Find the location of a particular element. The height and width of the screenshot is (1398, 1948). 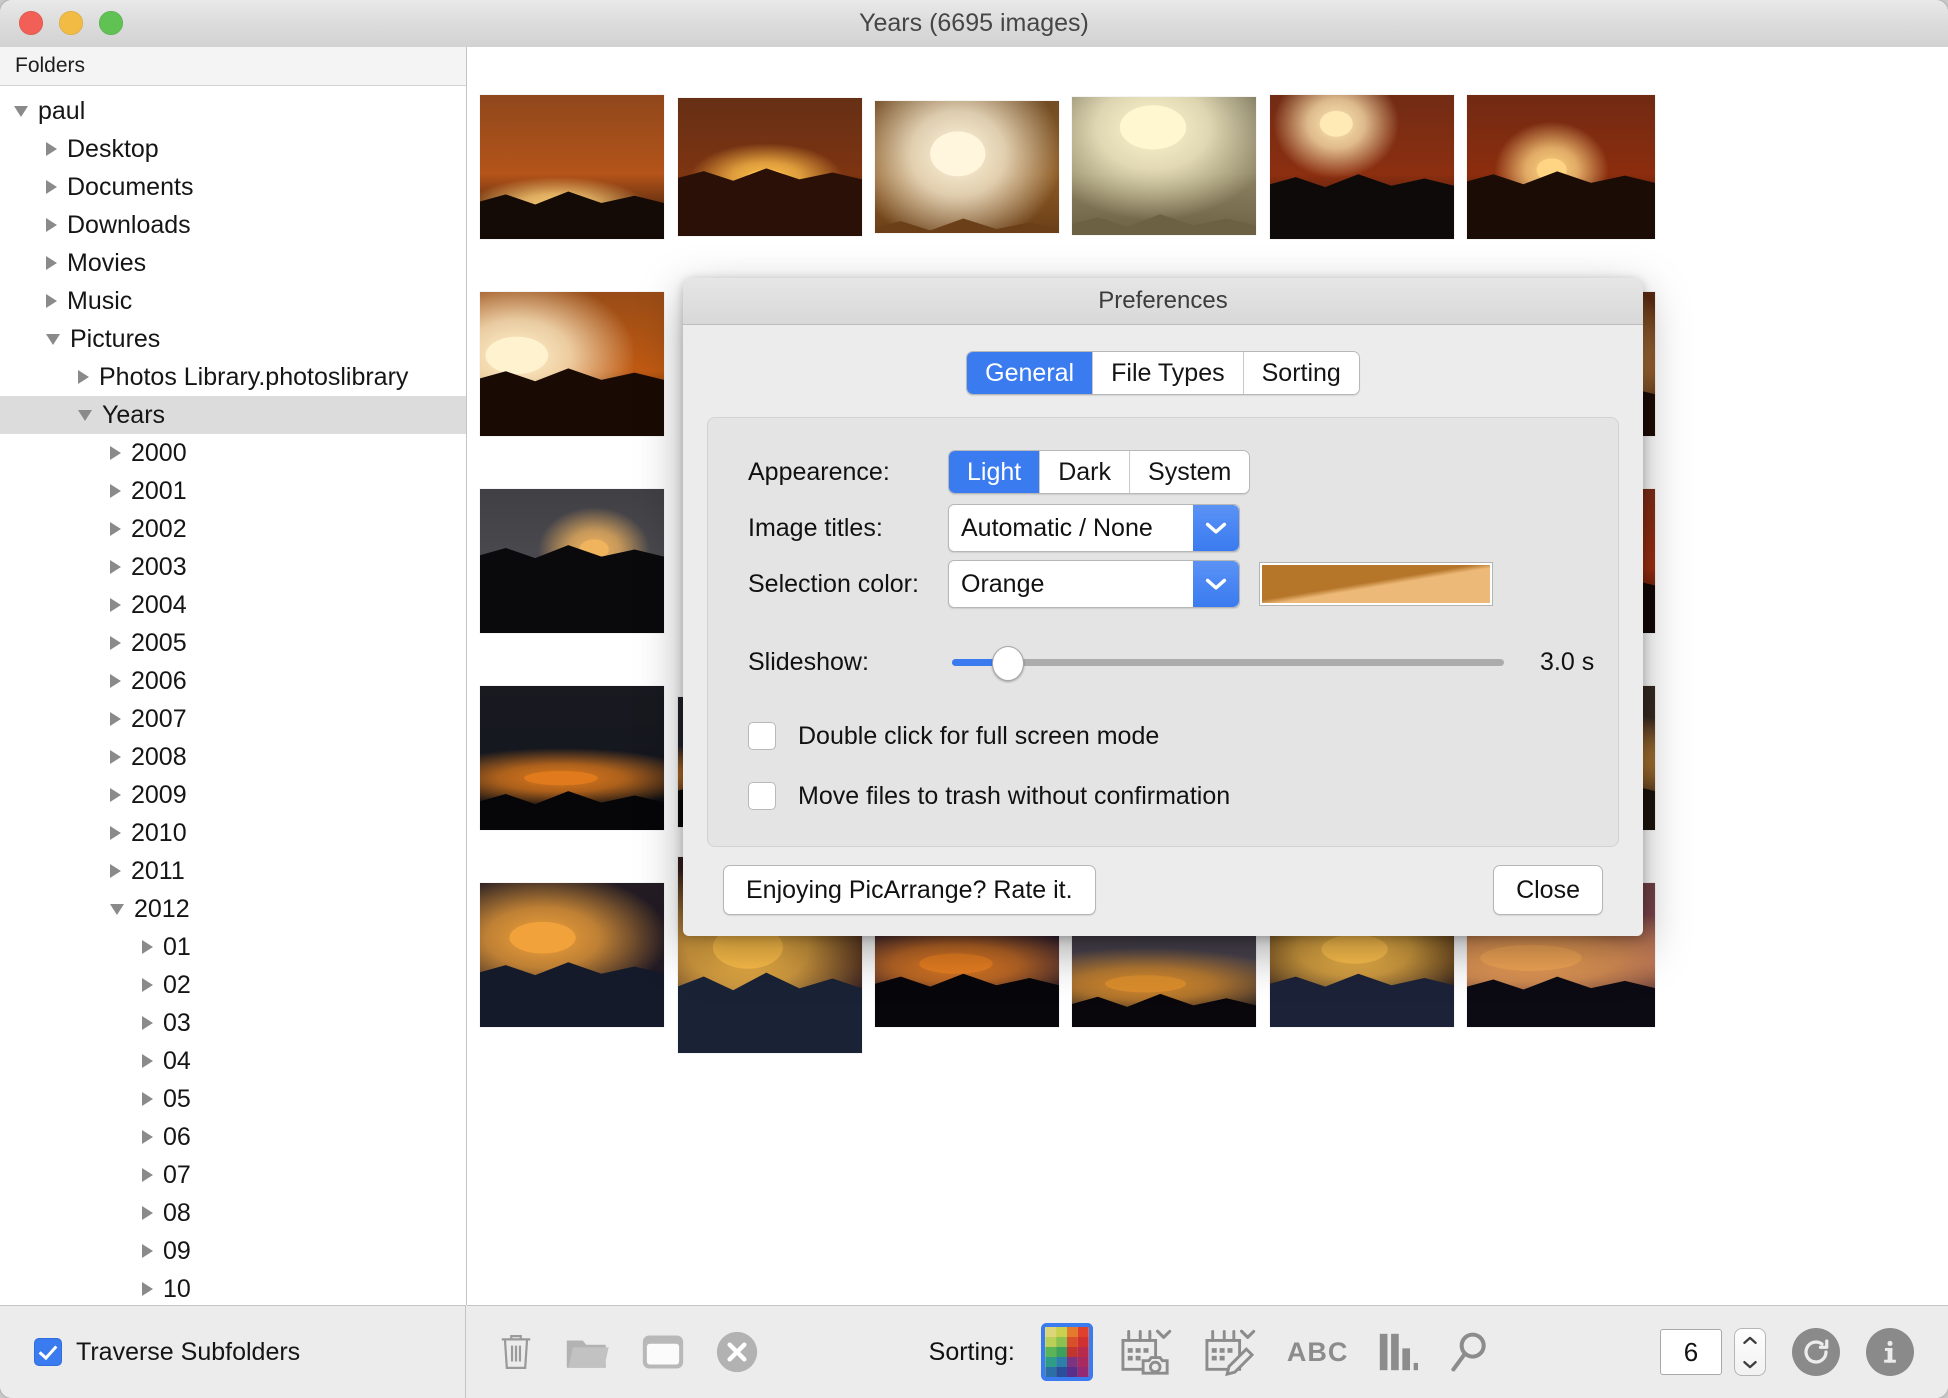

tab-general: General is located at coordinates (1030, 373).